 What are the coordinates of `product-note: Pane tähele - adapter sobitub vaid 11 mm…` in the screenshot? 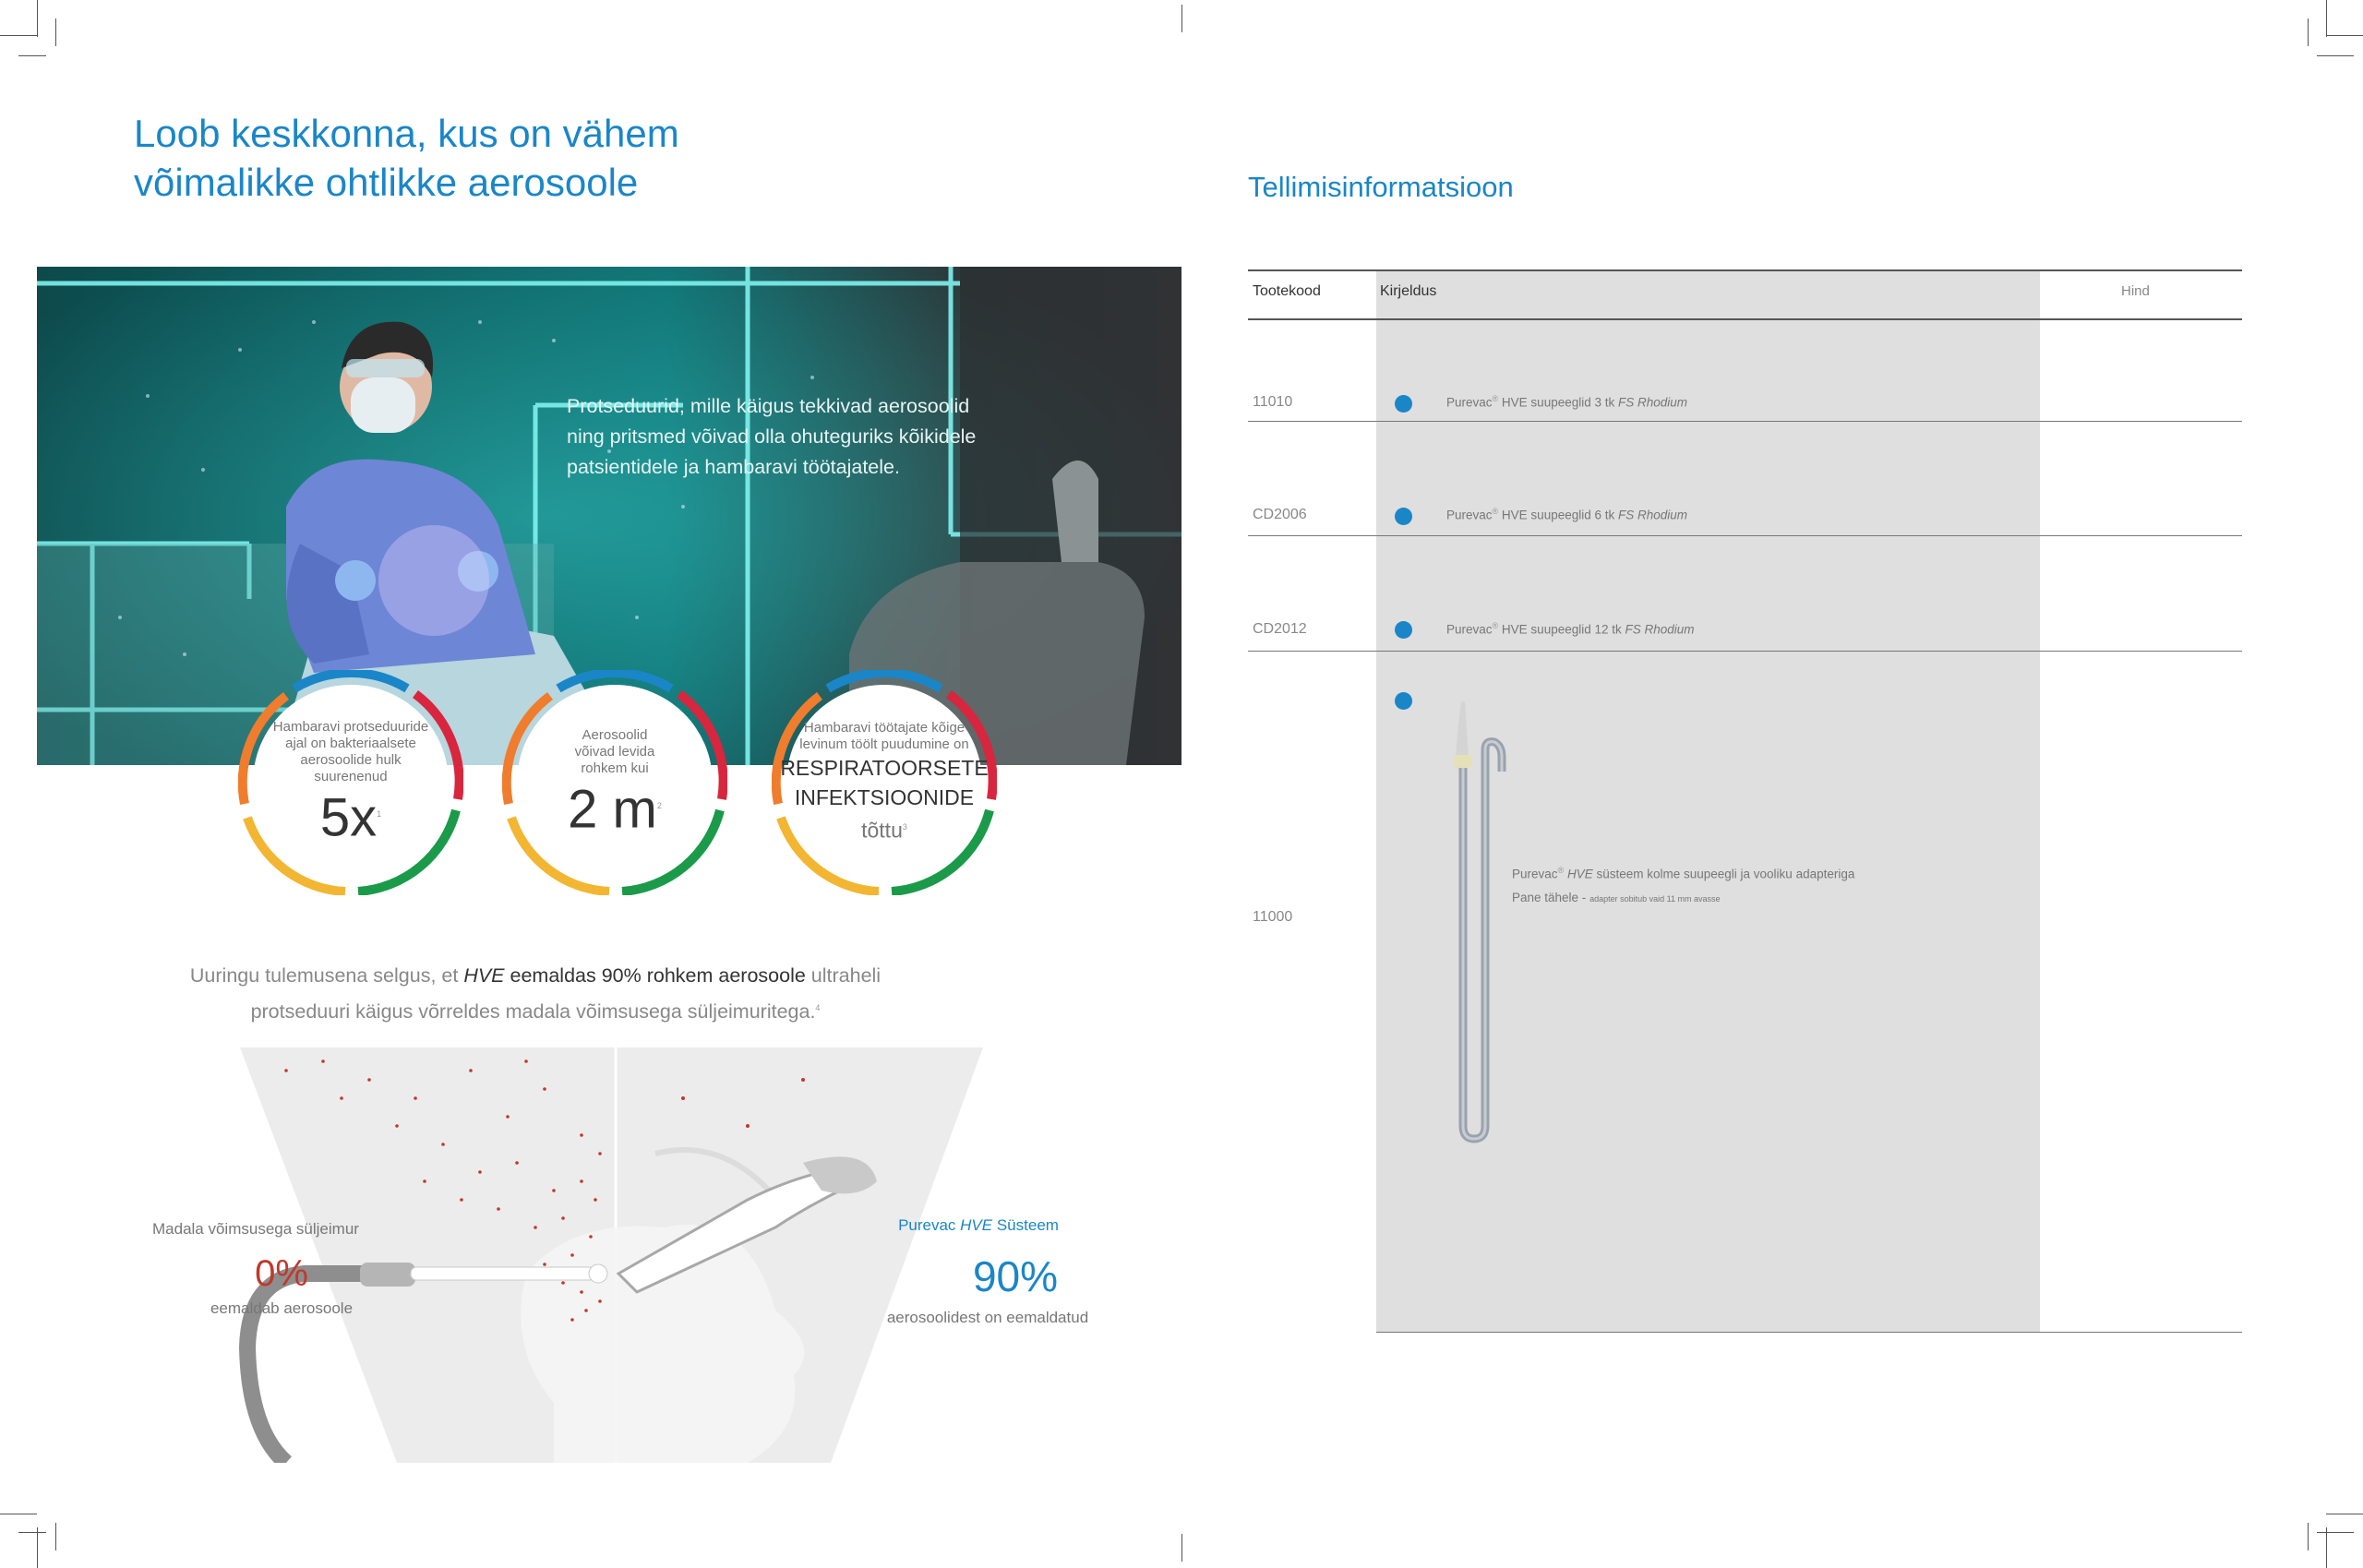 It's located at (1616, 898).